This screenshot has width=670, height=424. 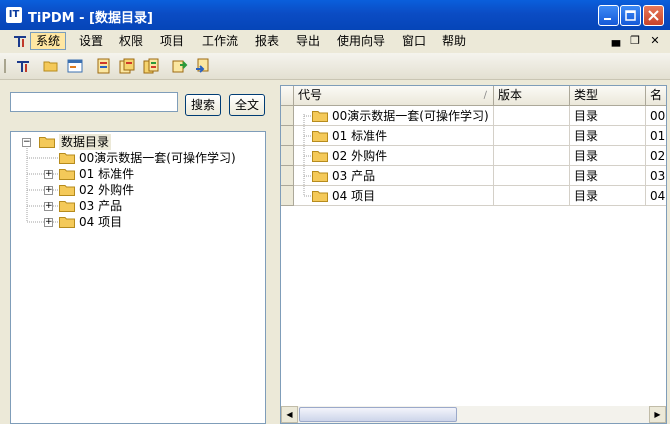 What do you see at coordinates (656, 176) in the screenshot?
I see `cell-name: 03` at bounding box center [656, 176].